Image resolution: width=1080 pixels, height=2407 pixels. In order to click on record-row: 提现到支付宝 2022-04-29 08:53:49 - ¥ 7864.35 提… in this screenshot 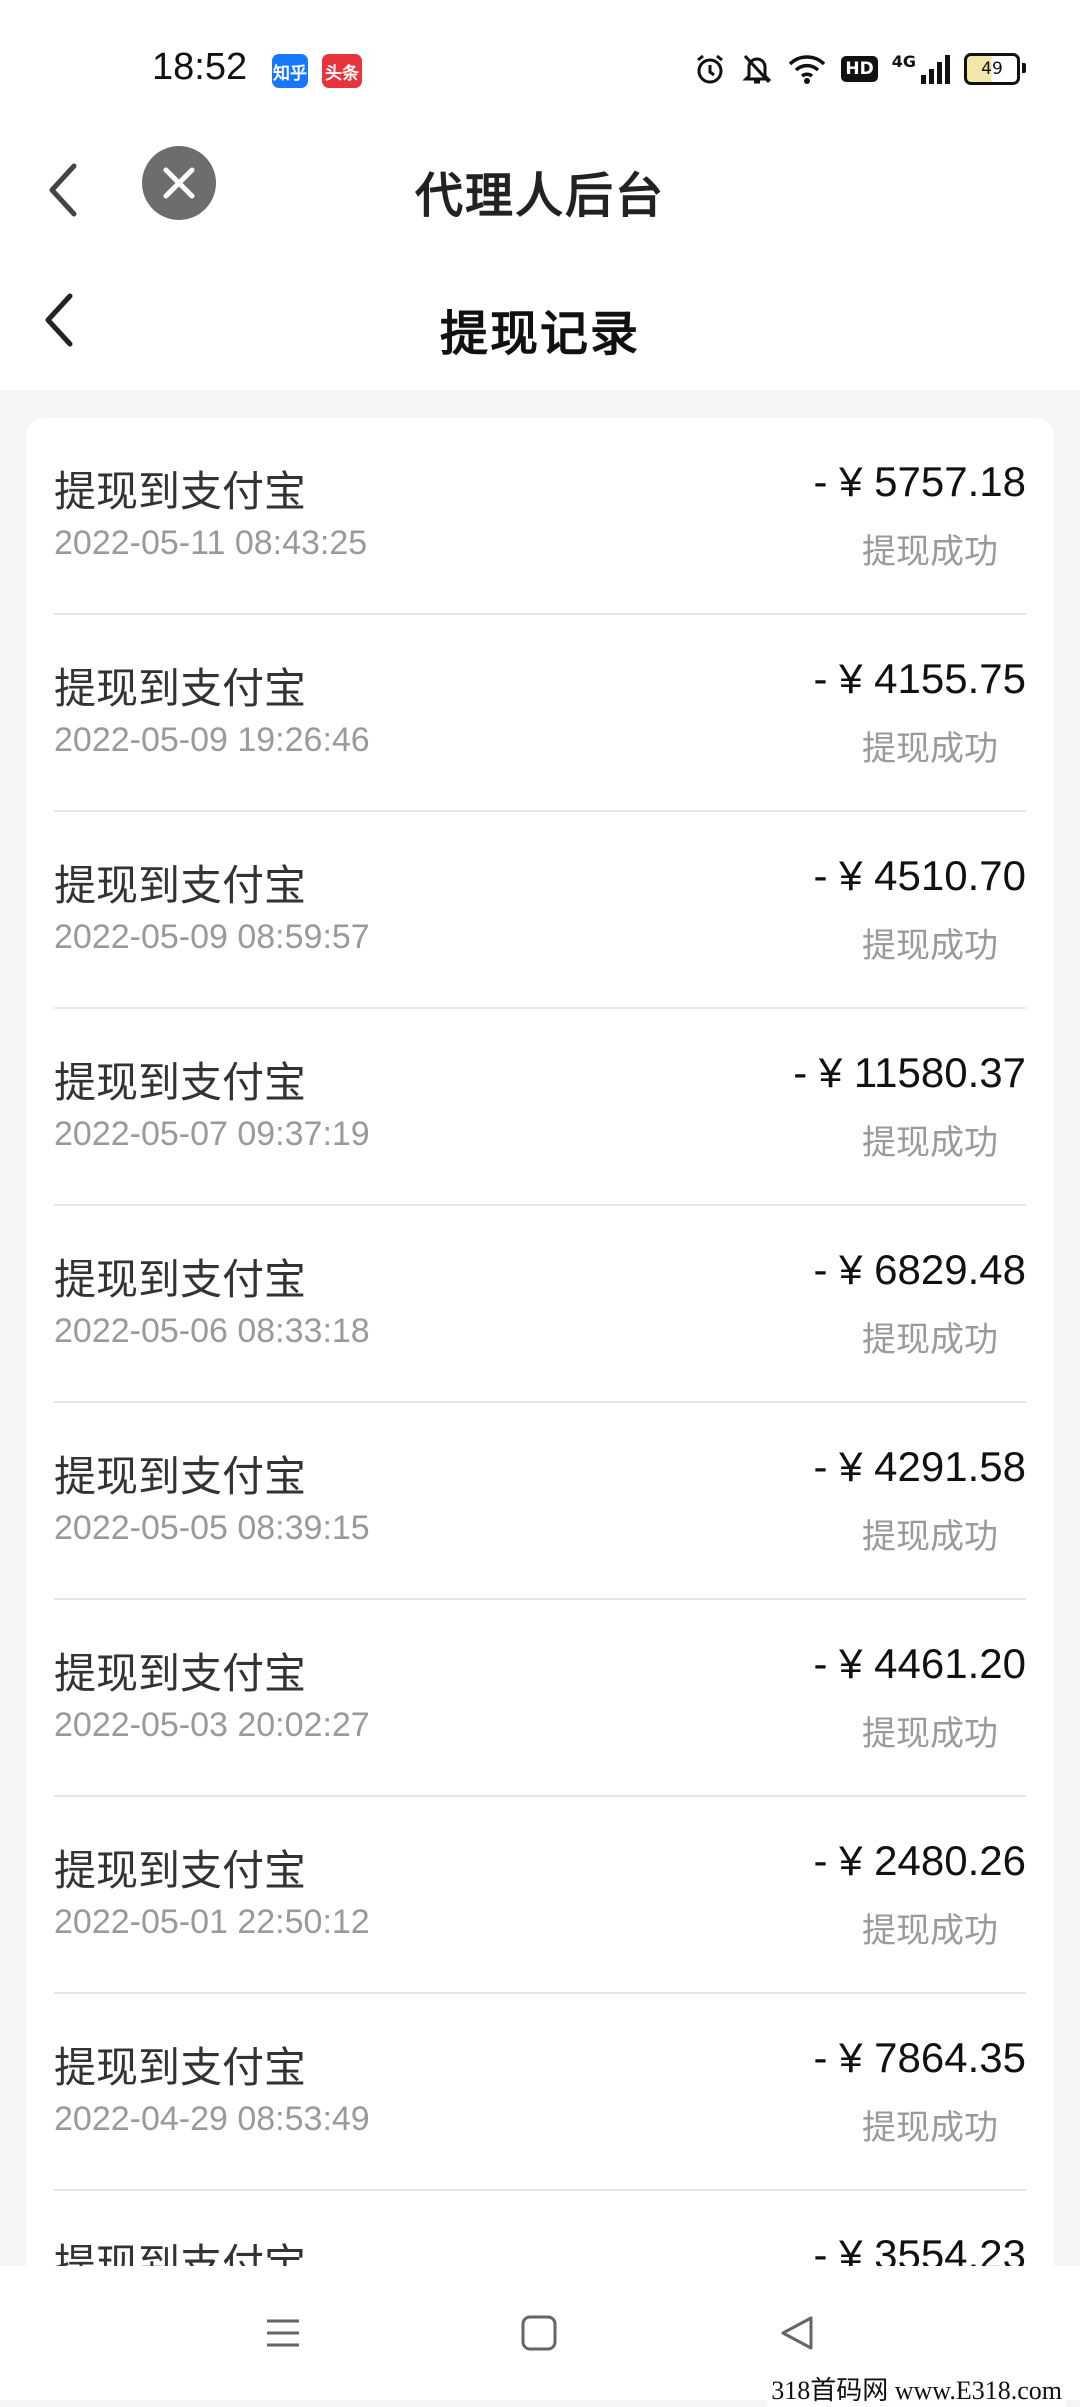, I will do `click(540, 2092)`.